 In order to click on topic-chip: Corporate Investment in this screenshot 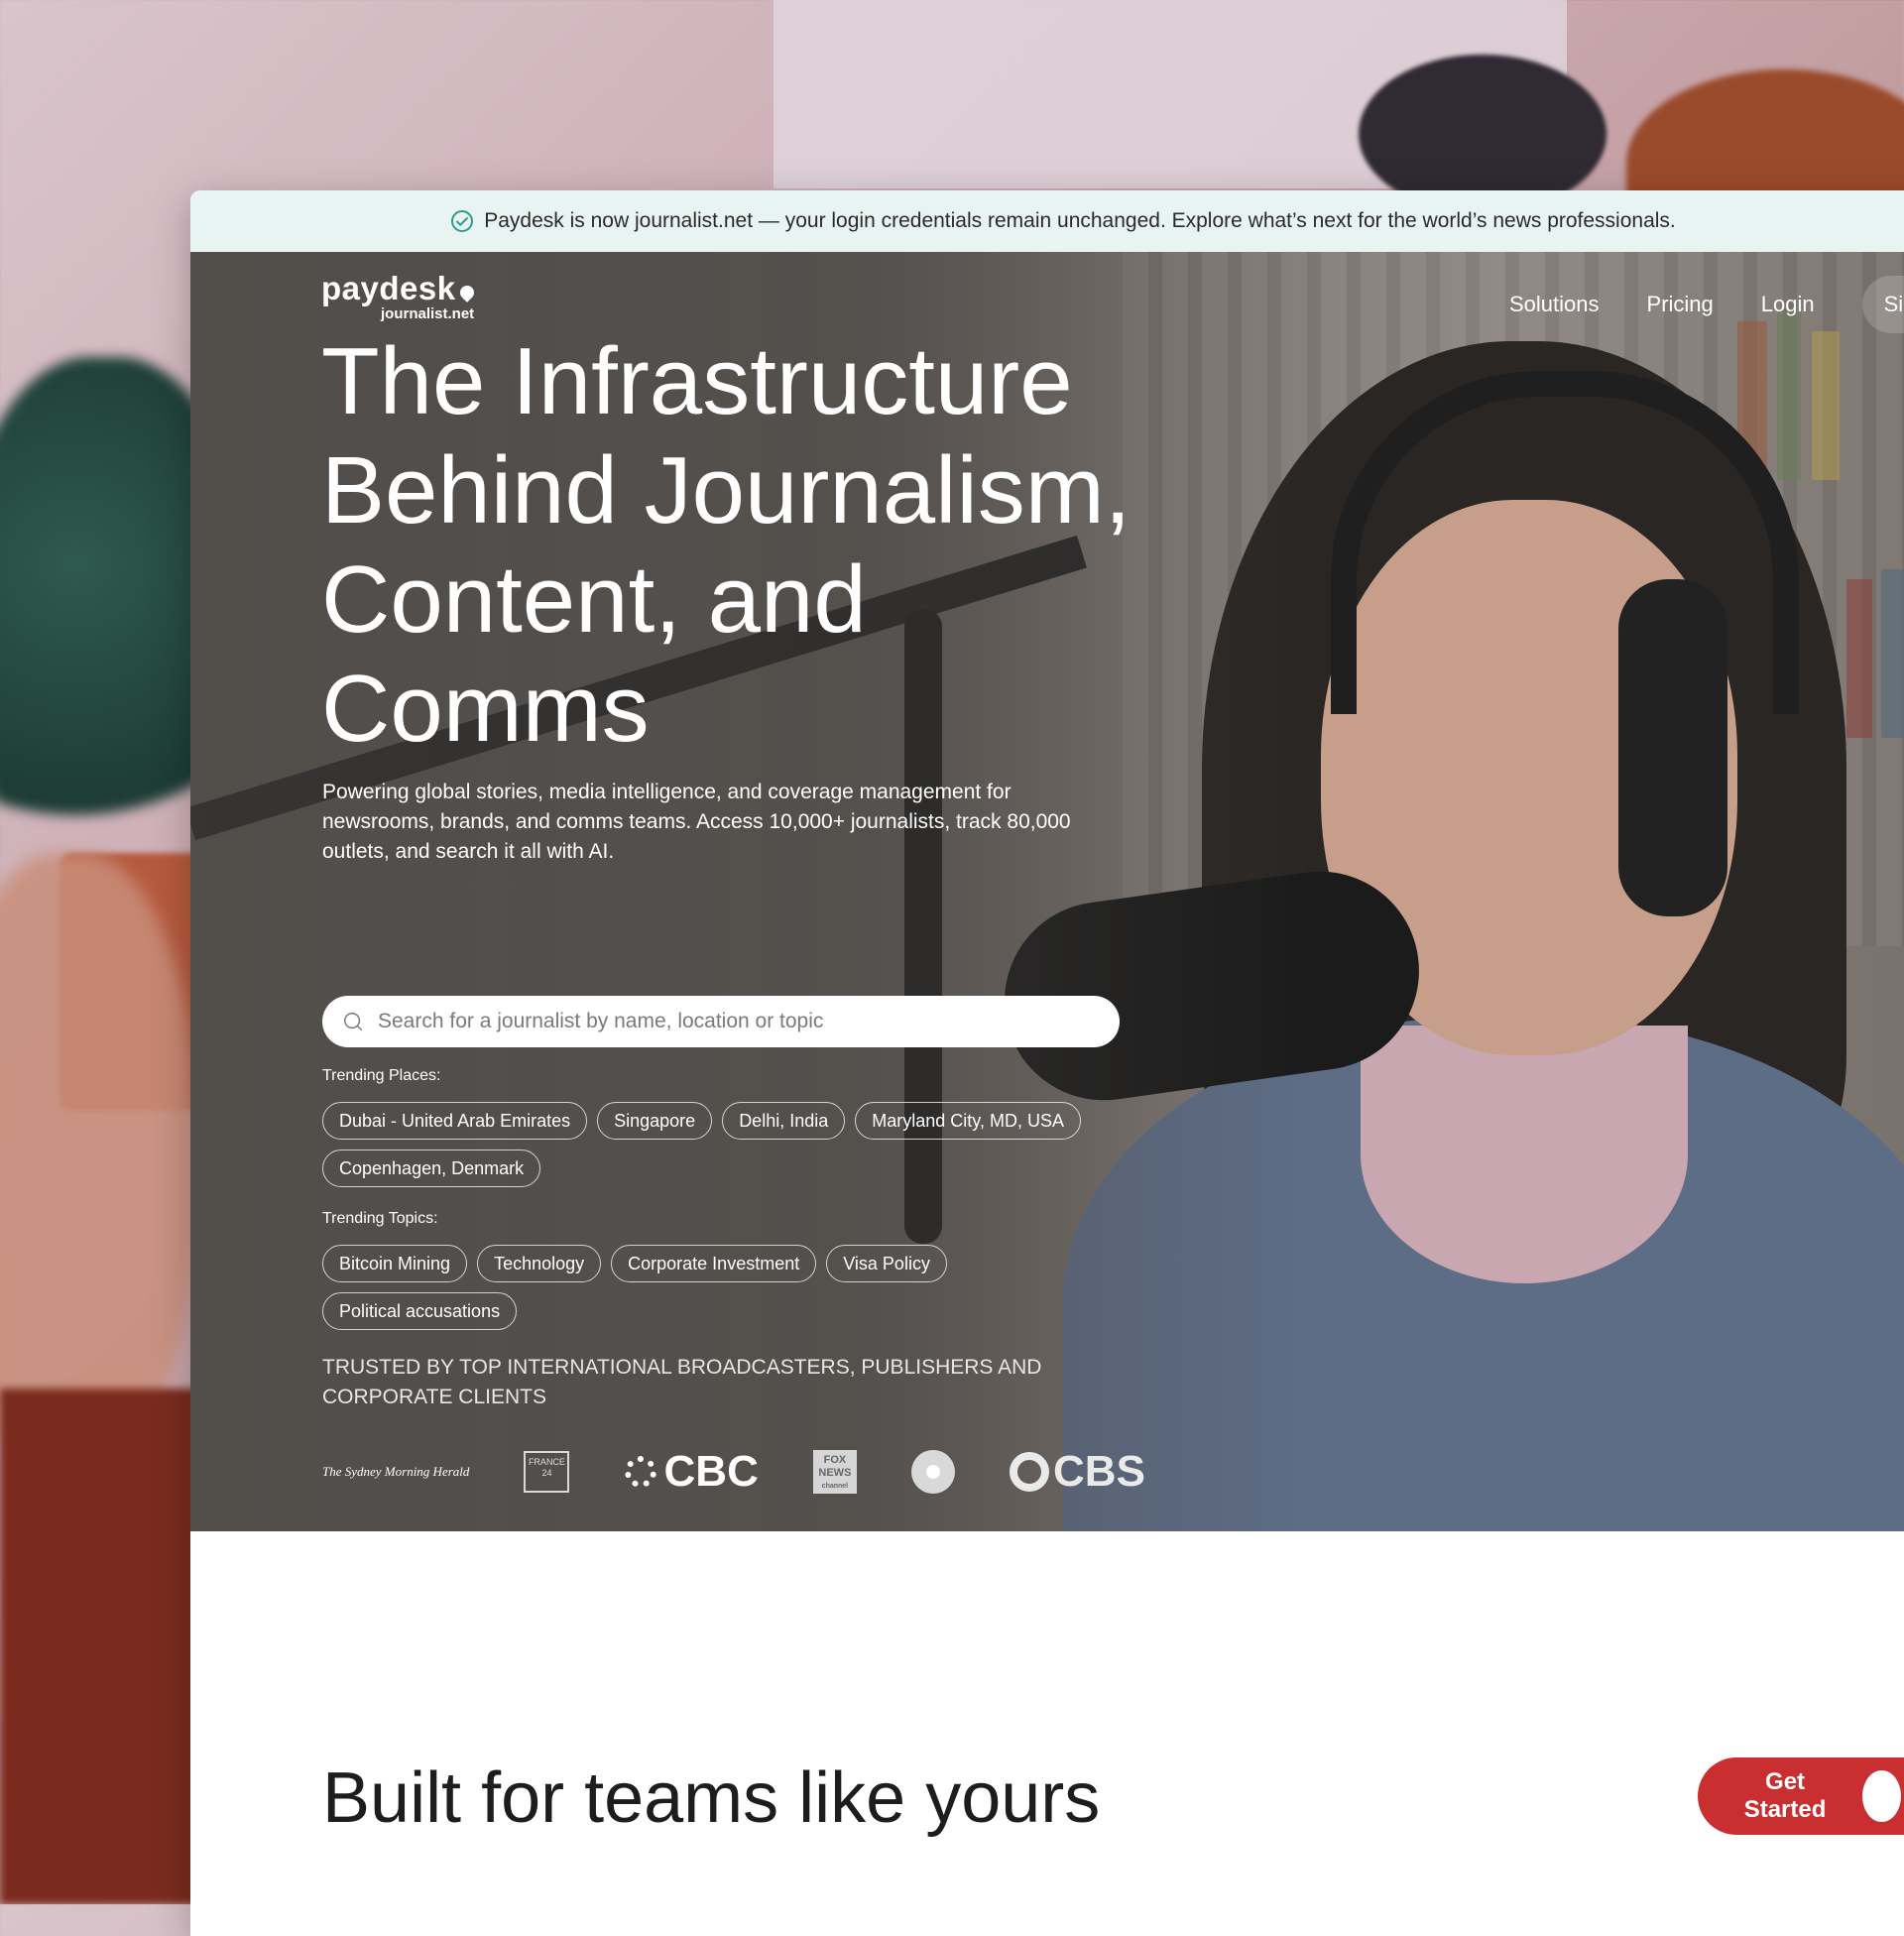, I will do `click(714, 1263)`.